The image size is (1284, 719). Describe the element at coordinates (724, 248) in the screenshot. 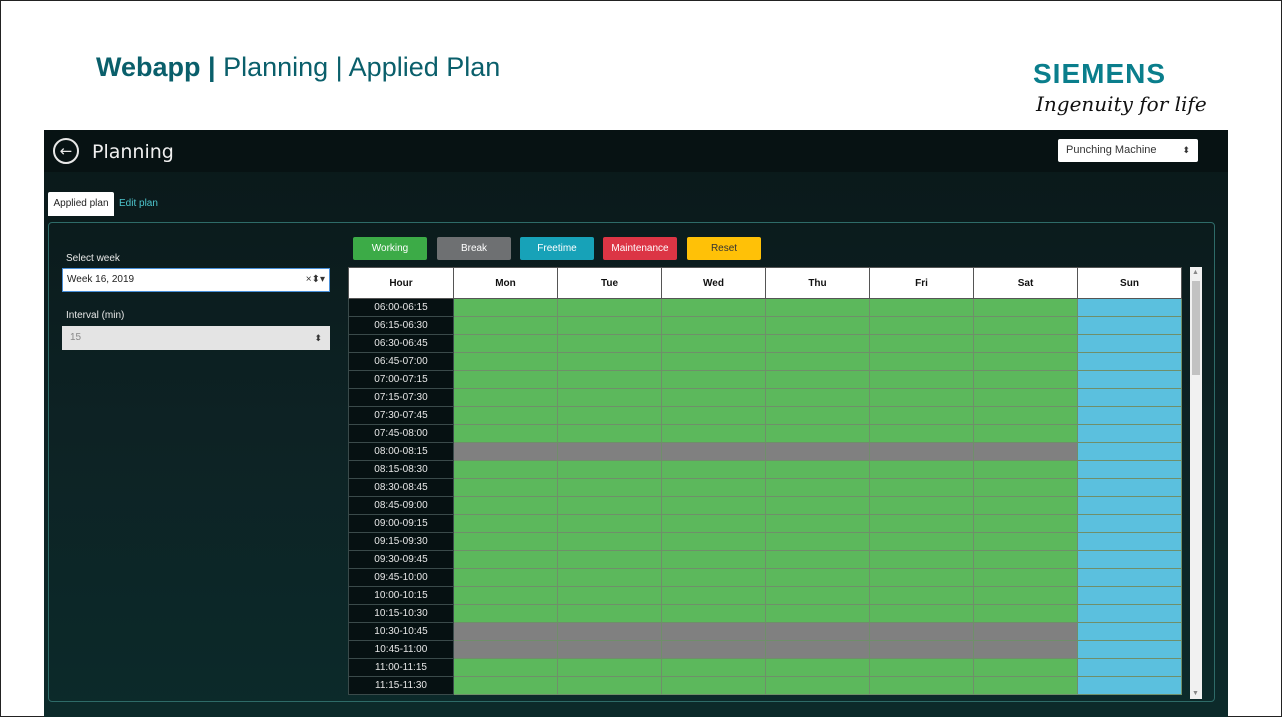

I see `reset-button: Reset` at that location.